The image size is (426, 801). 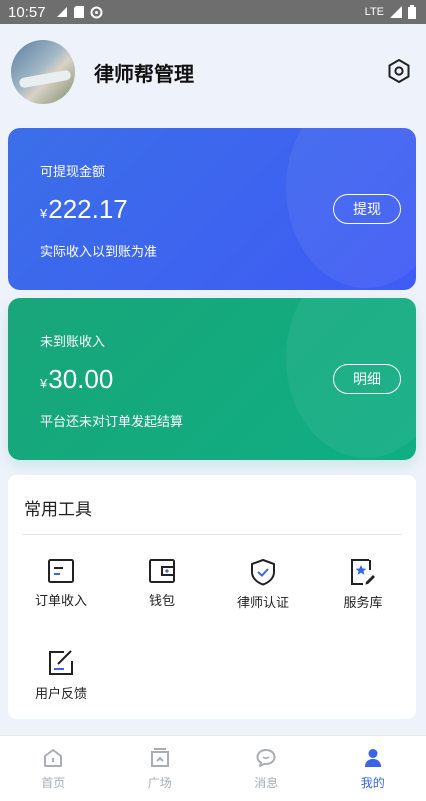 I want to click on tool-service-library: 服务库, so click(x=363, y=584).